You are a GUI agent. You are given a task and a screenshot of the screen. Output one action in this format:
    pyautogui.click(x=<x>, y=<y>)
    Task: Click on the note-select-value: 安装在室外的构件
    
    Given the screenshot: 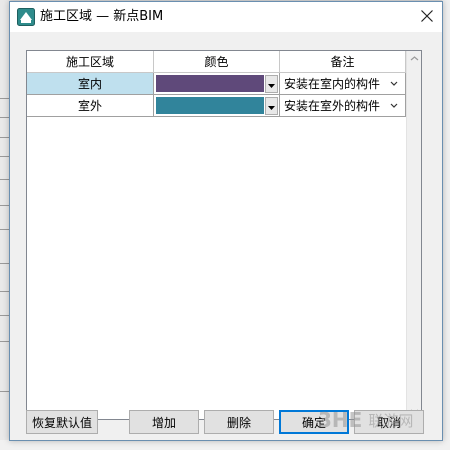 What is the action you would take?
    pyautogui.click(x=332, y=106)
    